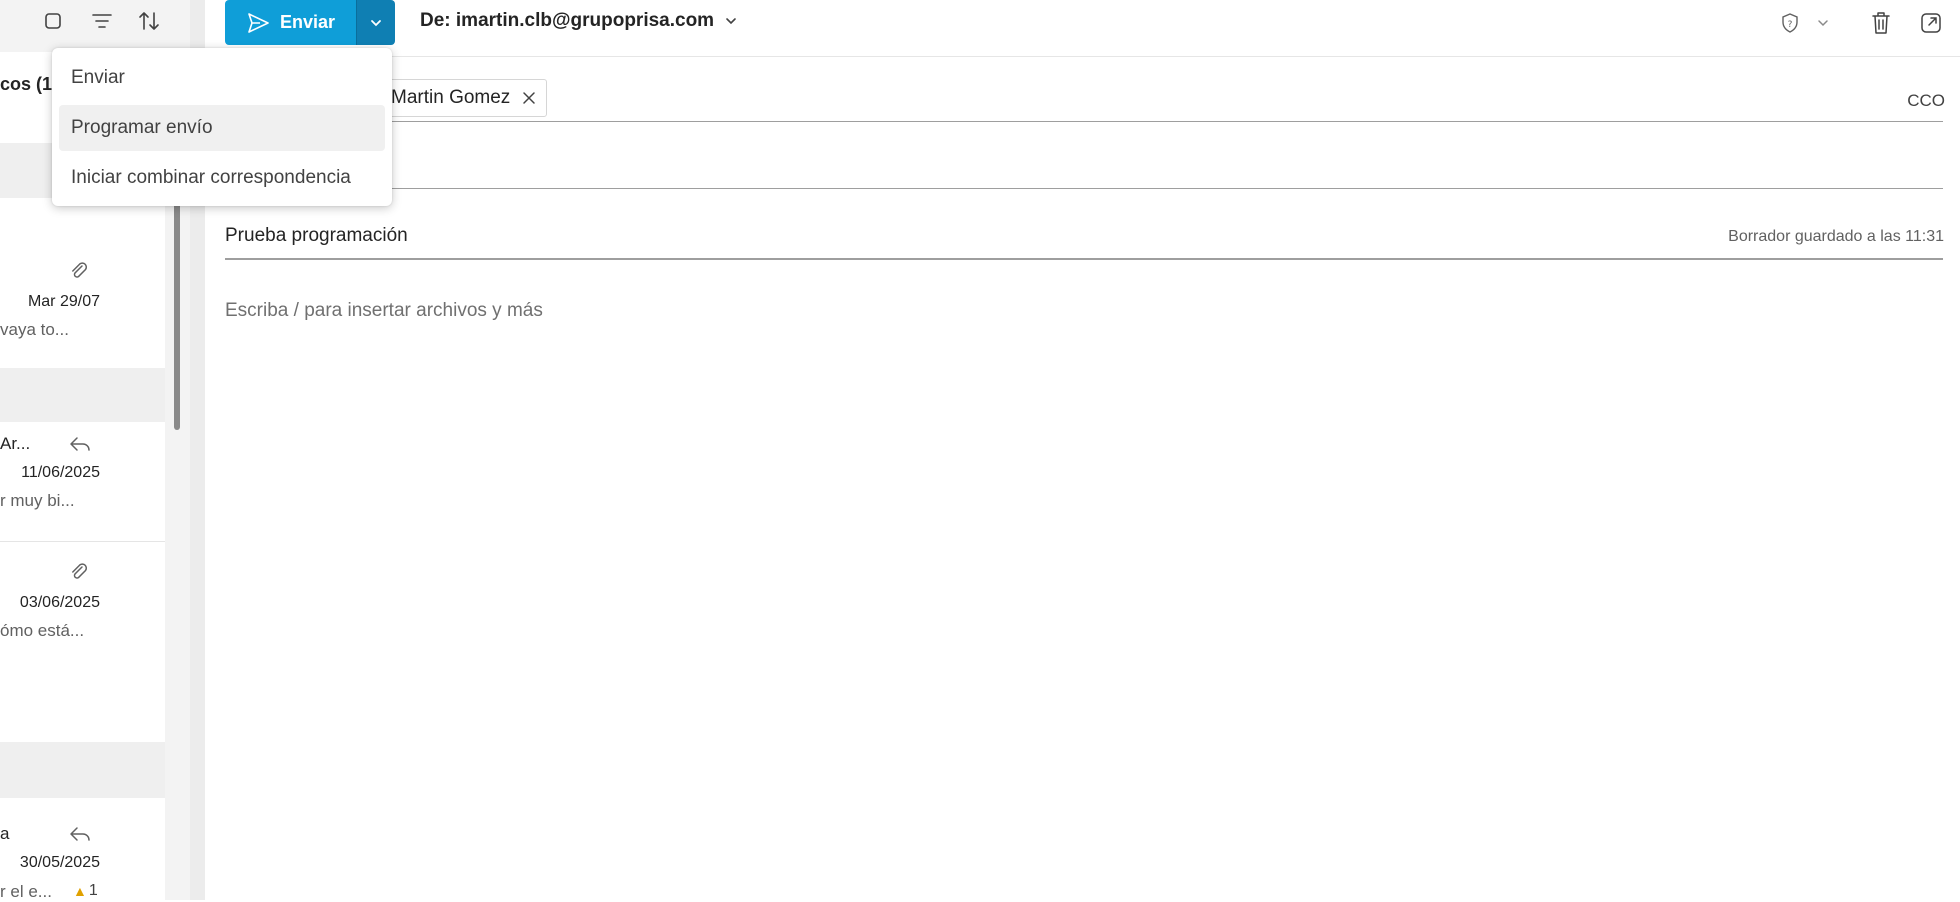 The image size is (1960, 902). Describe the element at coordinates (177, 315) in the screenshot. I see `list-scrollbar` at that location.